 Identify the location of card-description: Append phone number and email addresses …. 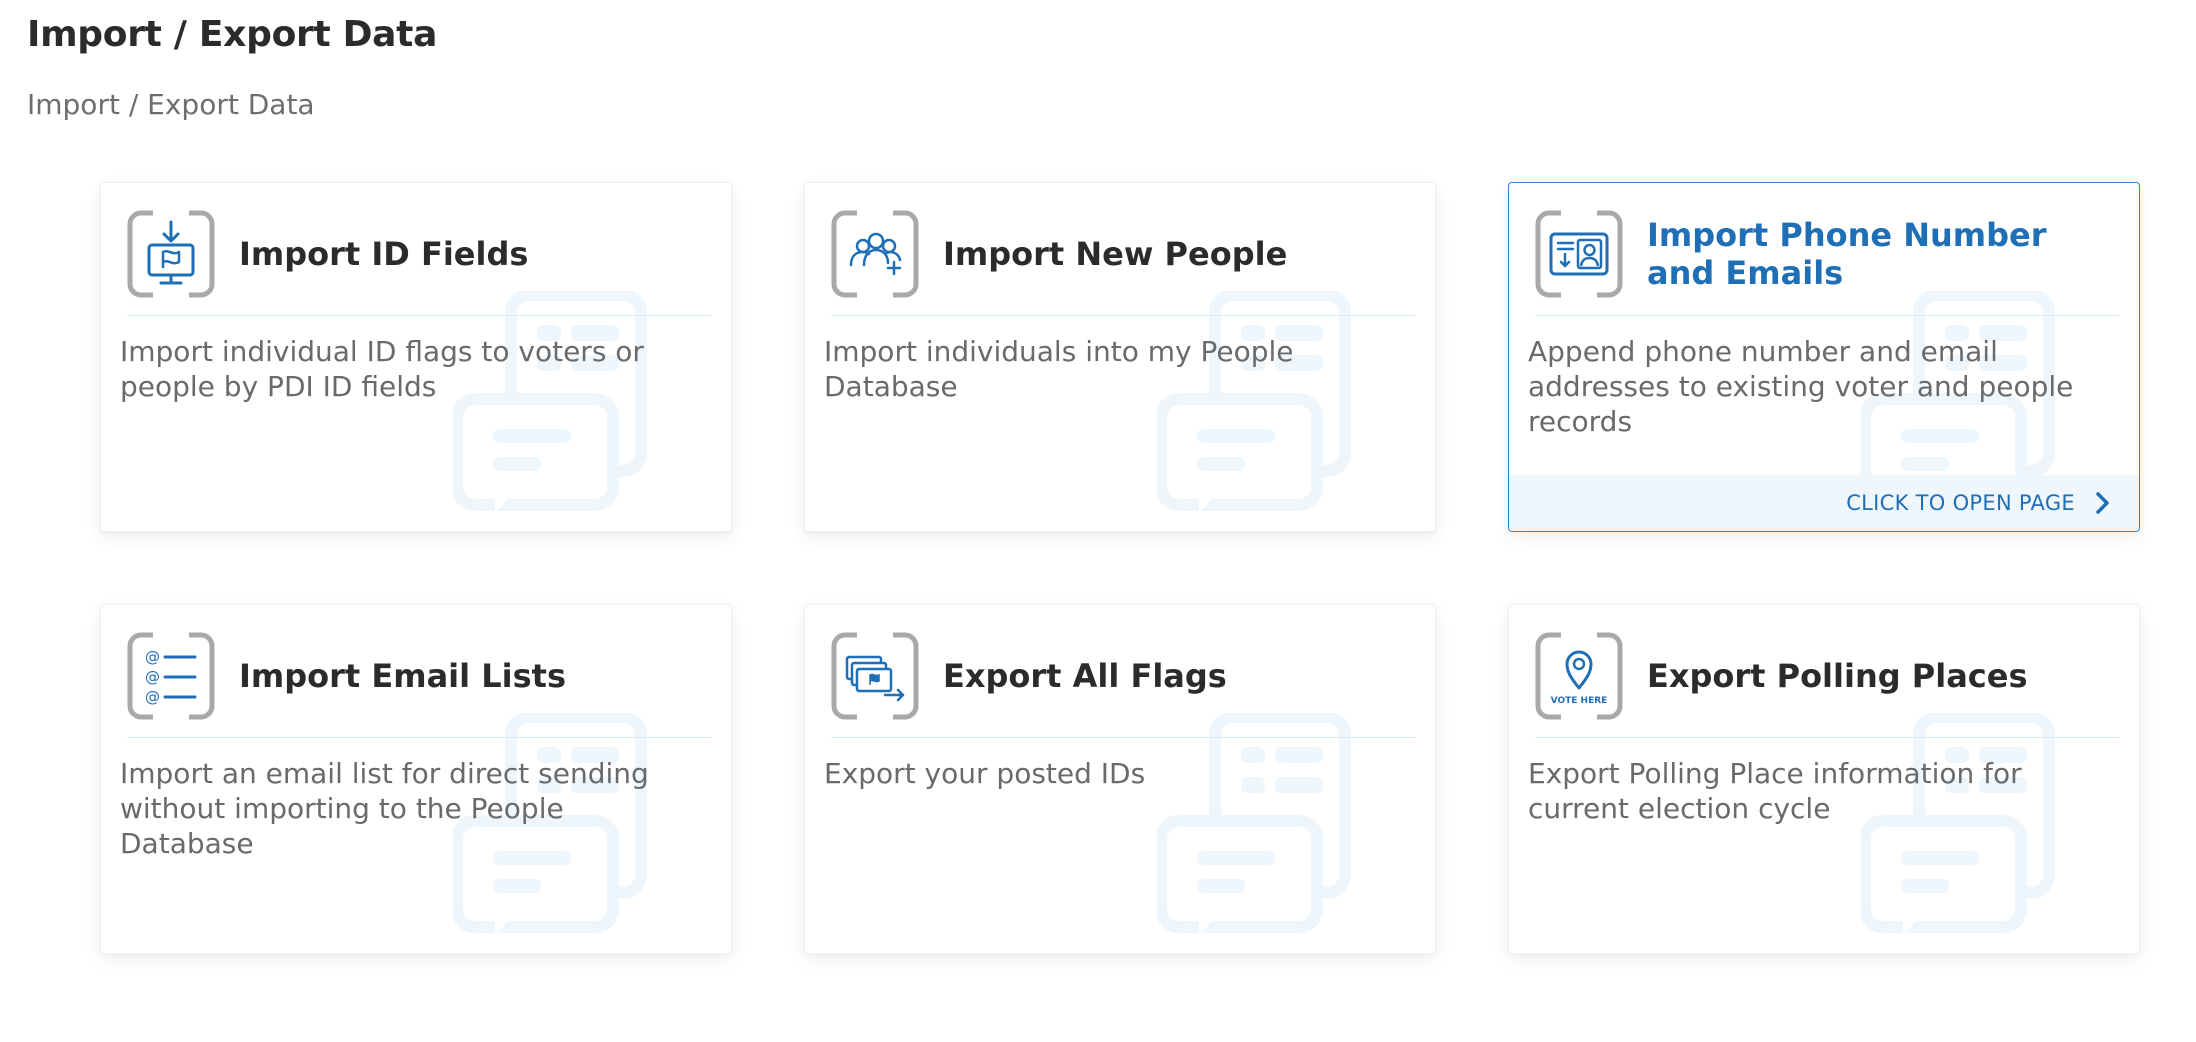
(1801, 386).